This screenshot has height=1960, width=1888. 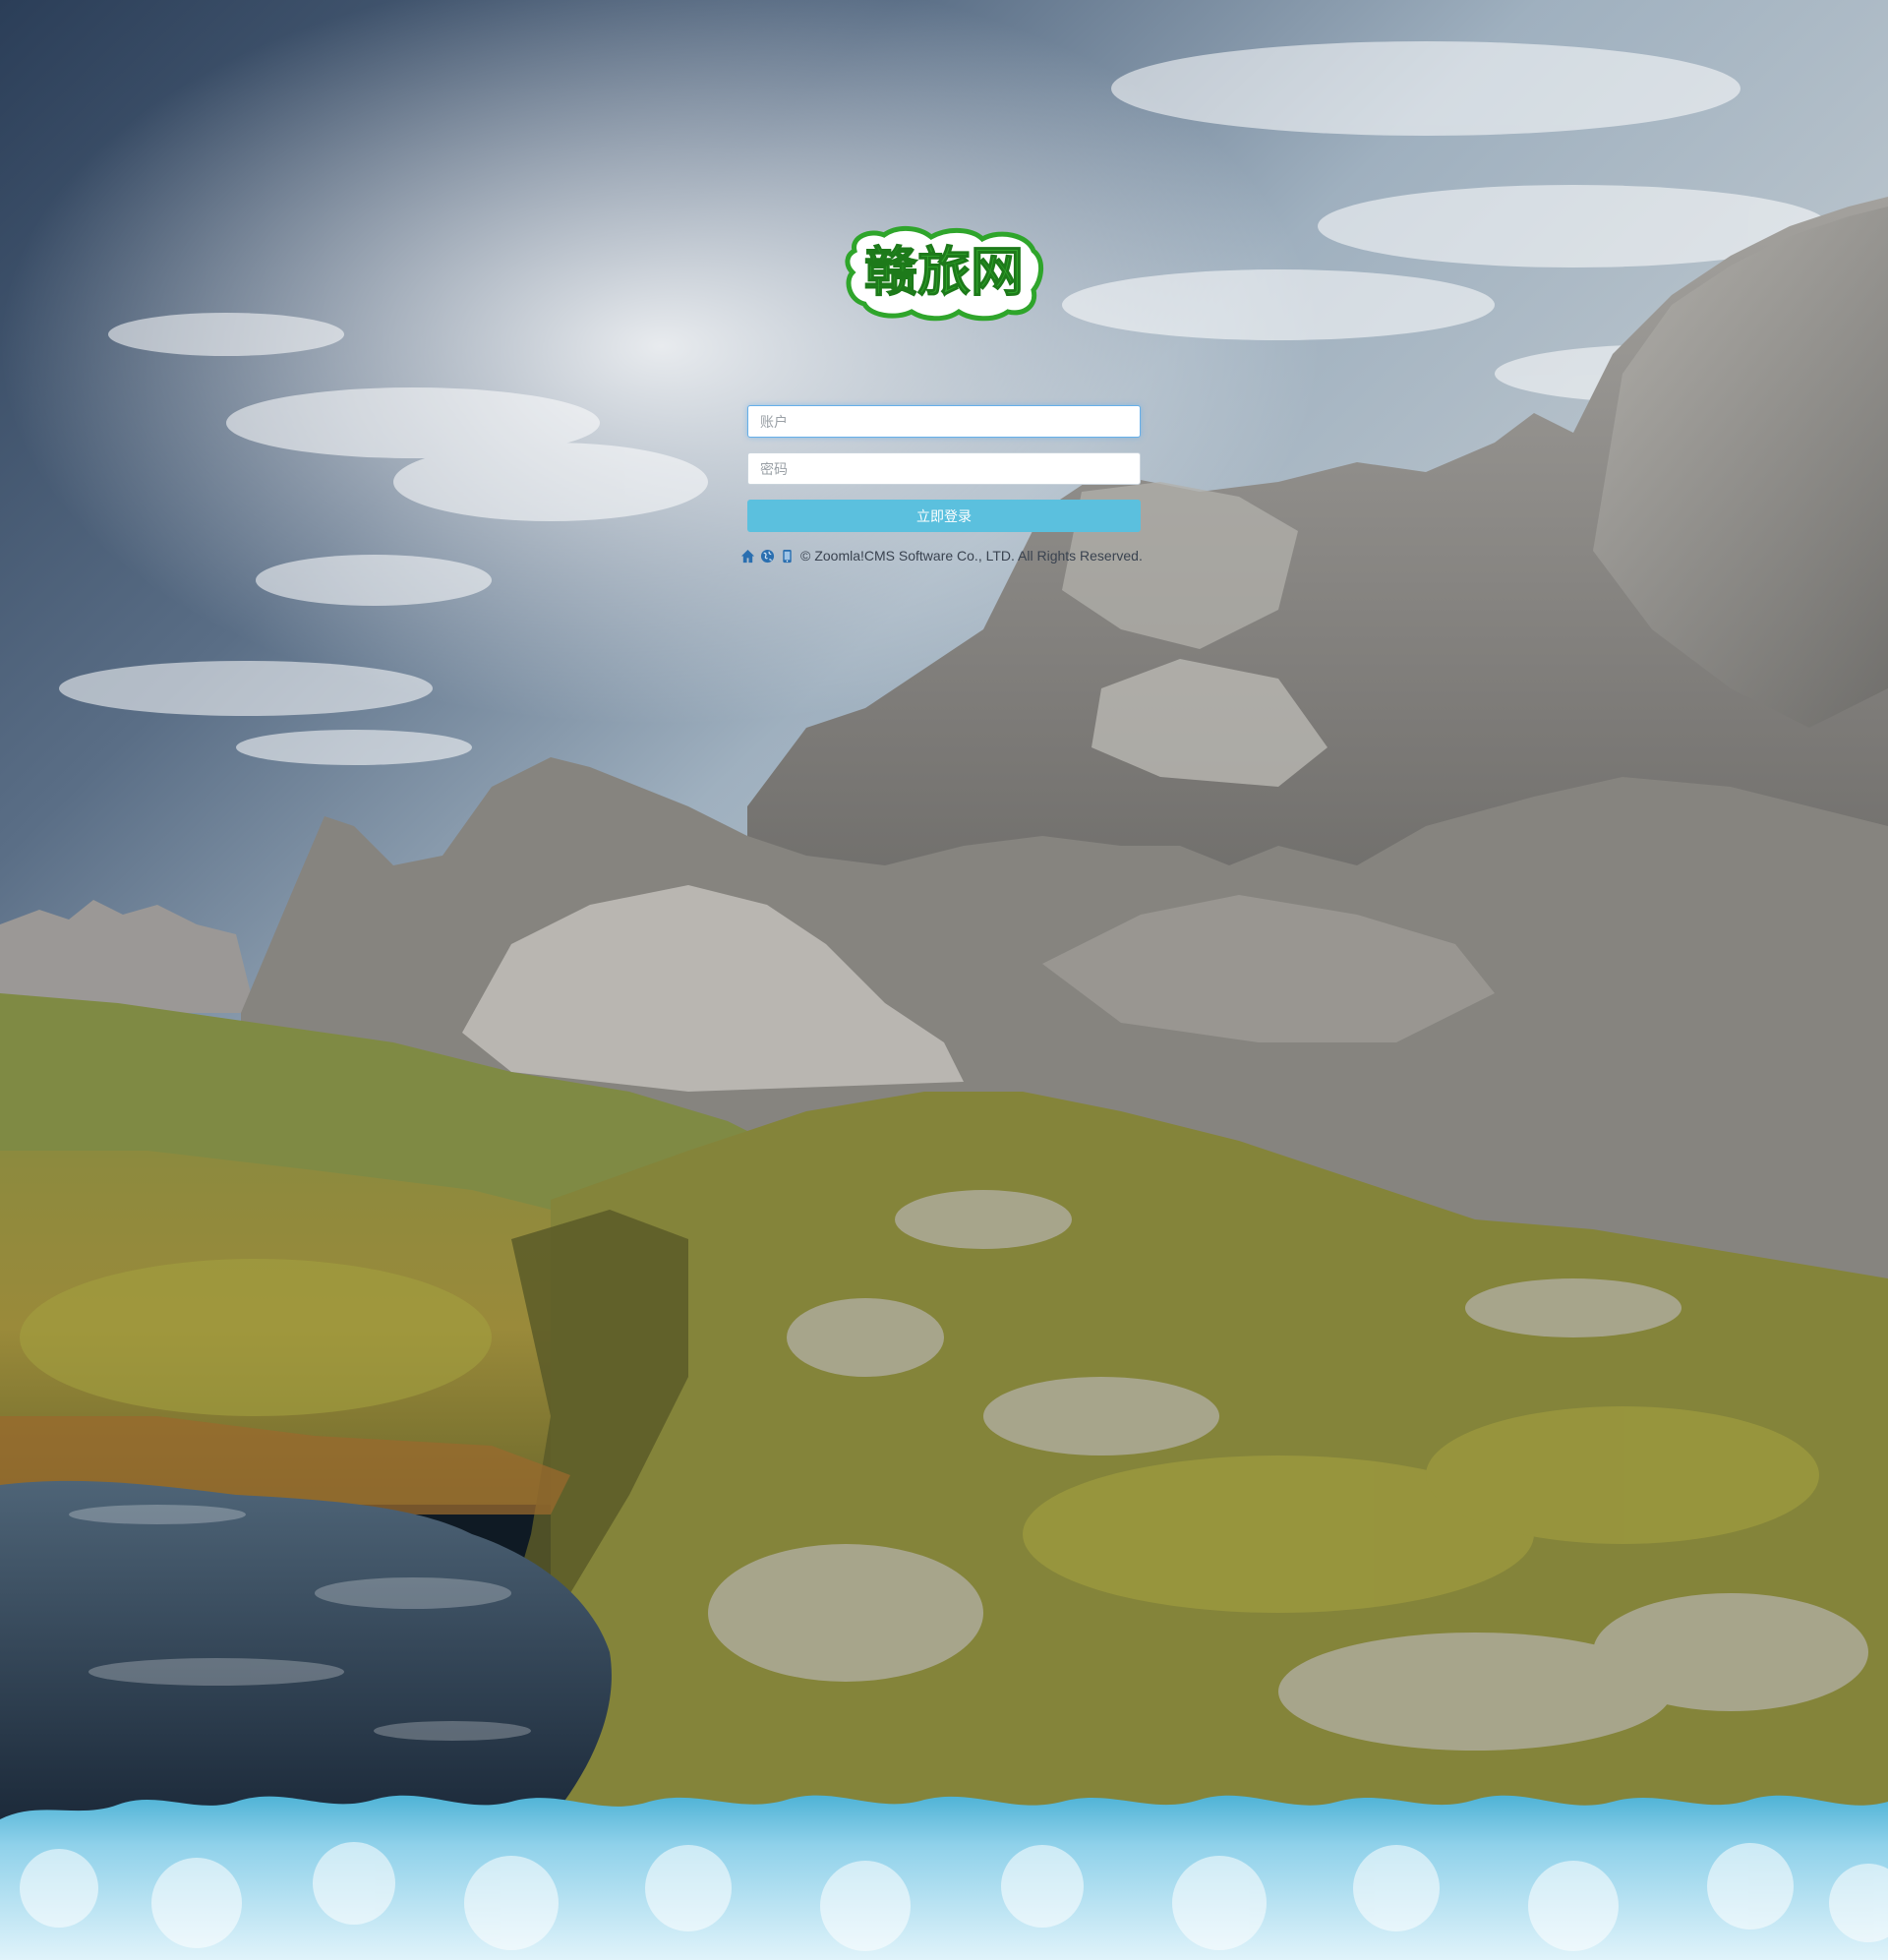 I want to click on password-input, so click(x=944, y=468).